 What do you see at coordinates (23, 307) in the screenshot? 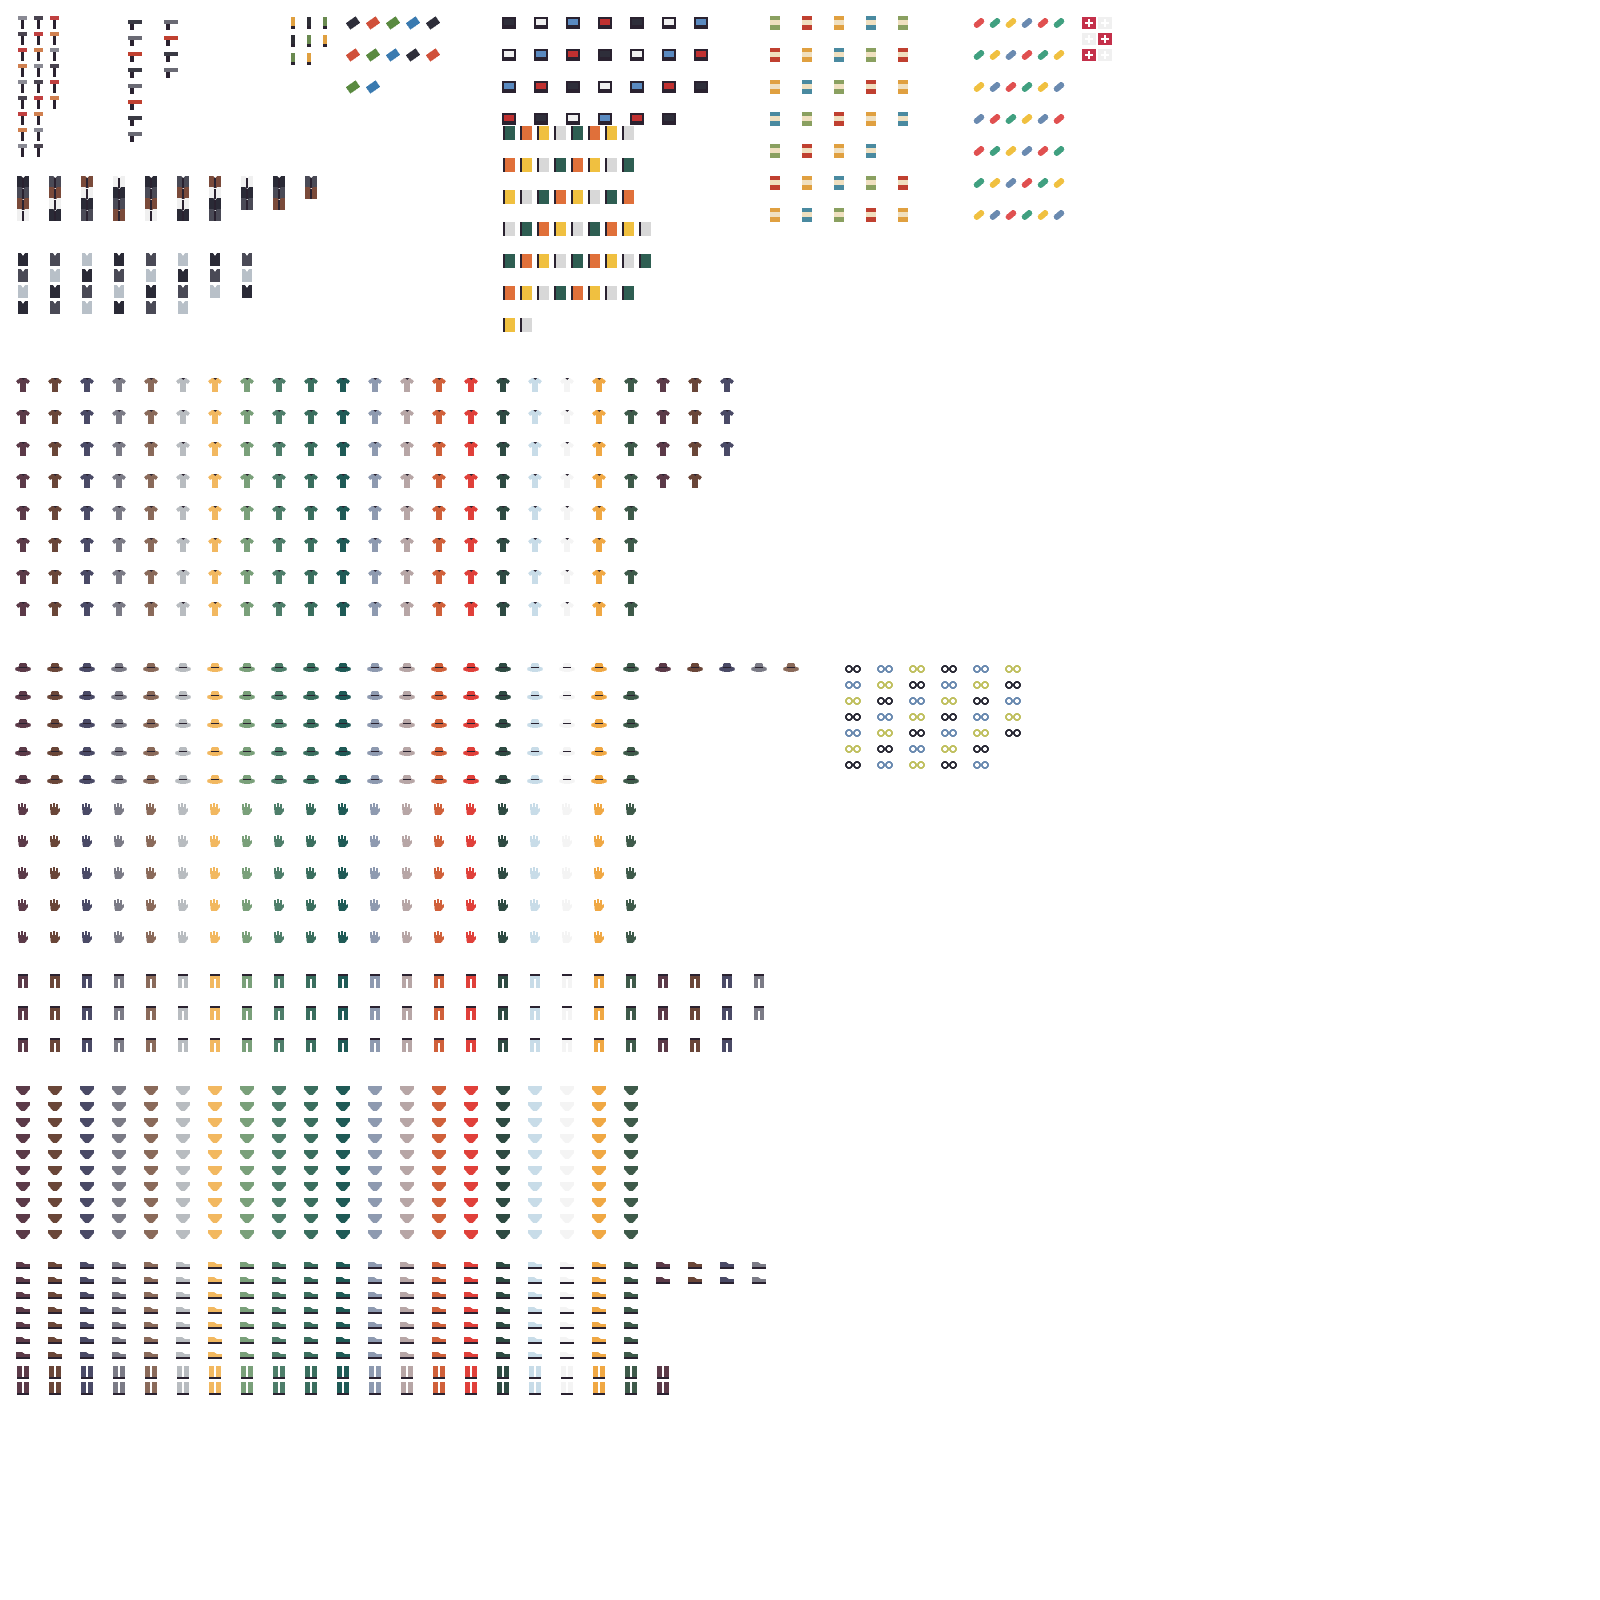
I see `vest-icon` at bounding box center [23, 307].